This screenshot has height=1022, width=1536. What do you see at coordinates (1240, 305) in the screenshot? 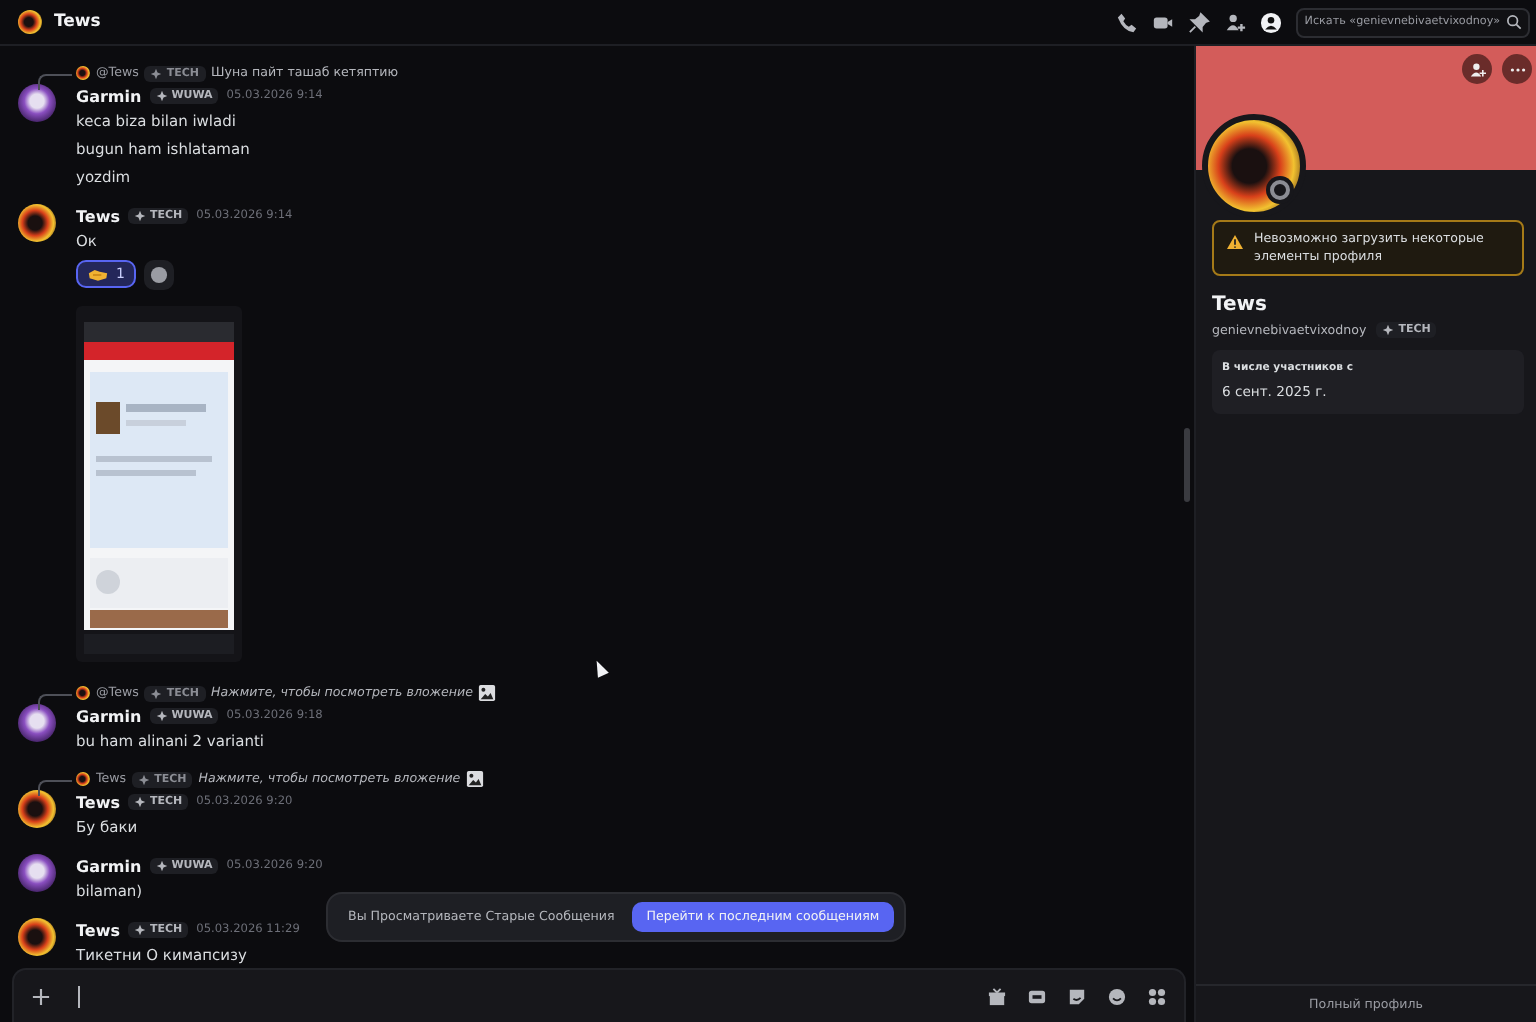
I see `profile-name: Tews` at bounding box center [1240, 305].